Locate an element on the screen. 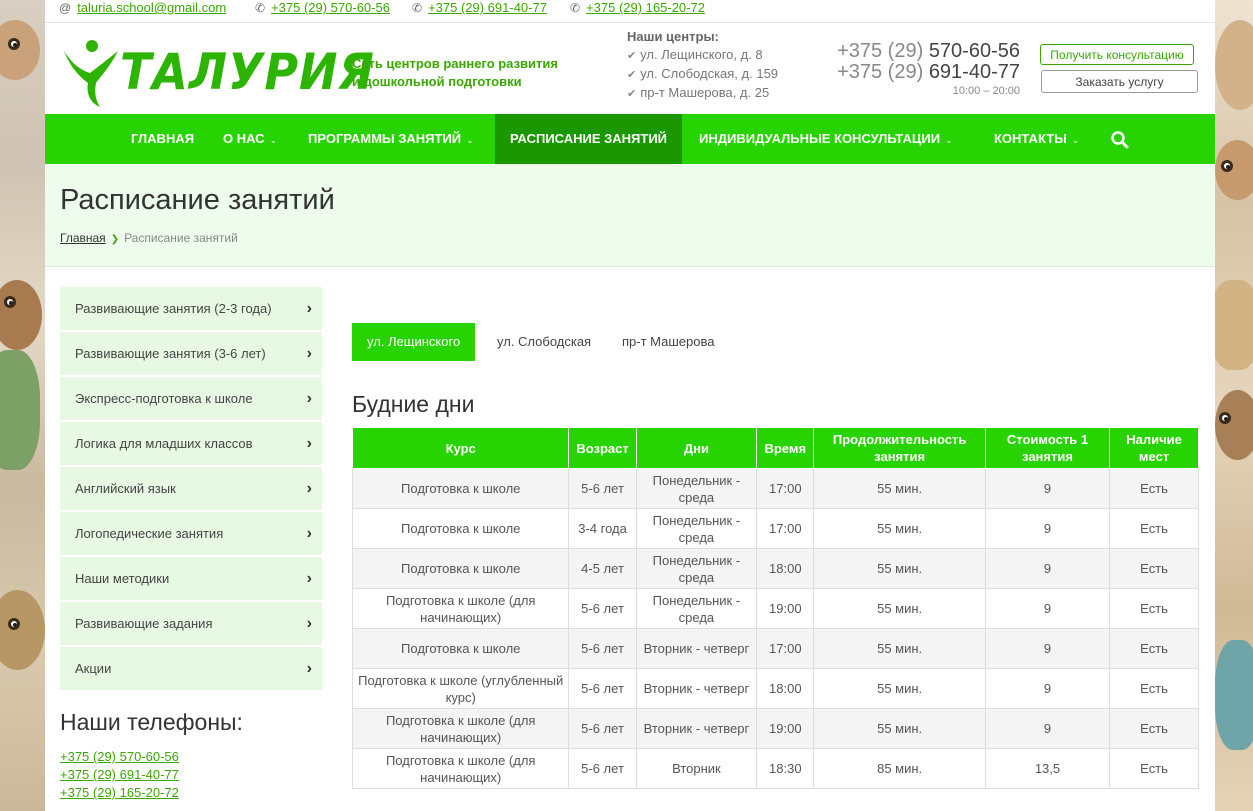  tagline-line-2: и дошкольной подготовки is located at coordinates (437, 81).